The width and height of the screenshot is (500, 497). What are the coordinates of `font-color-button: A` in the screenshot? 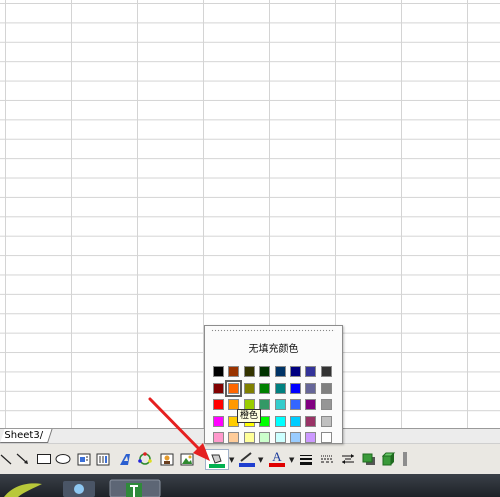 It's located at (277, 459).